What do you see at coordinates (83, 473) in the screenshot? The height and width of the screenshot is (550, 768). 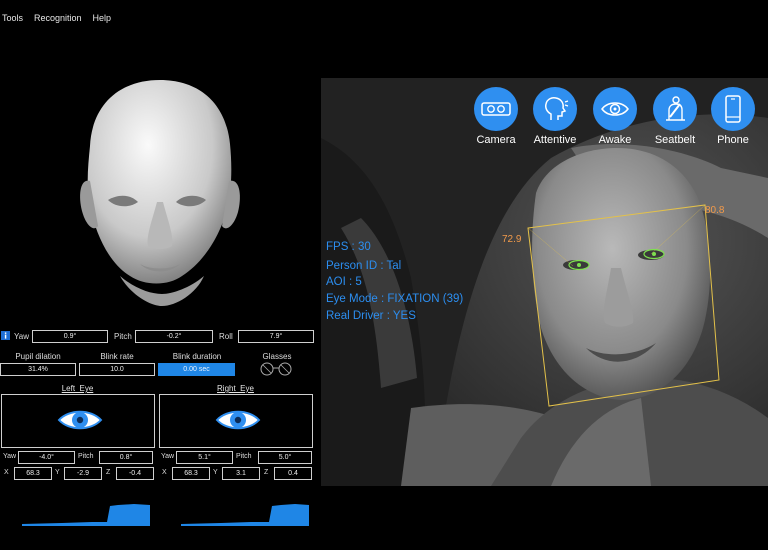 I see `left-eye-y-field: -2.9` at bounding box center [83, 473].